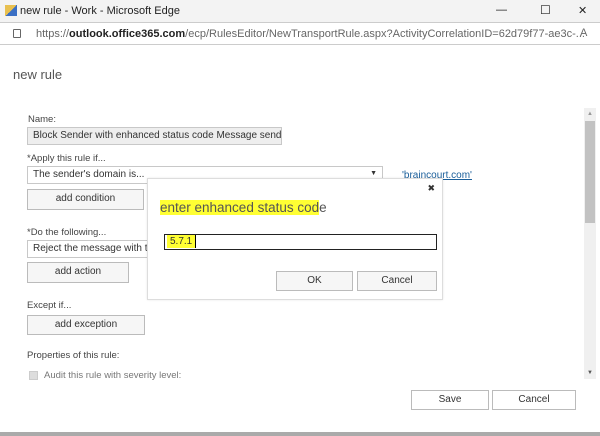  Describe the element at coordinates (501, 10) in the screenshot. I see `minimize-button: —` at that location.